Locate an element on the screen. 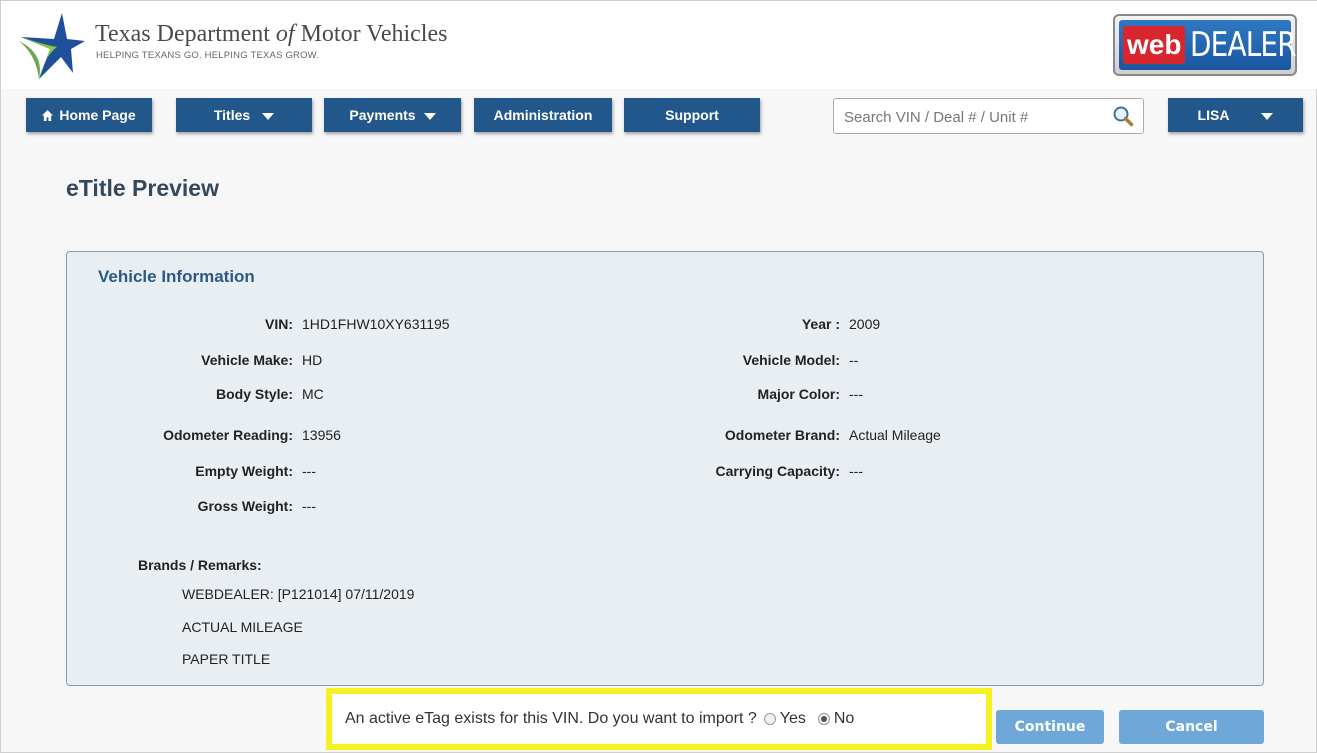 Image resolution: width=1317 pixels, height=753 pixels. field-value: 13956 is located at coordinates (321, 435).